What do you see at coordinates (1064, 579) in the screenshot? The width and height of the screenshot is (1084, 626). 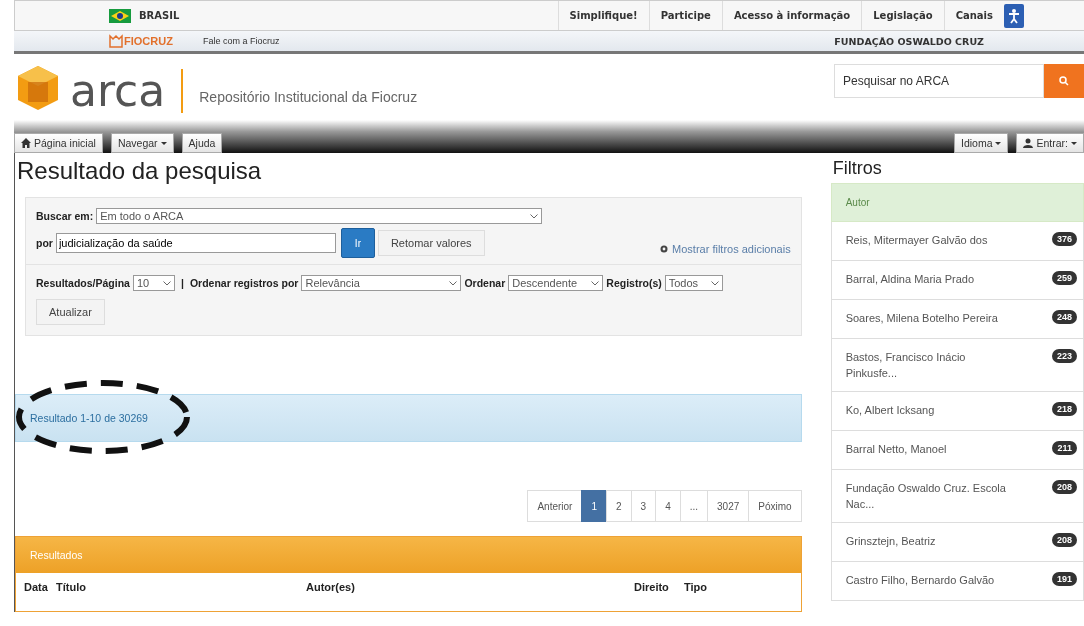 I see `count-badge: 191` at bounding box center [1064, 579].